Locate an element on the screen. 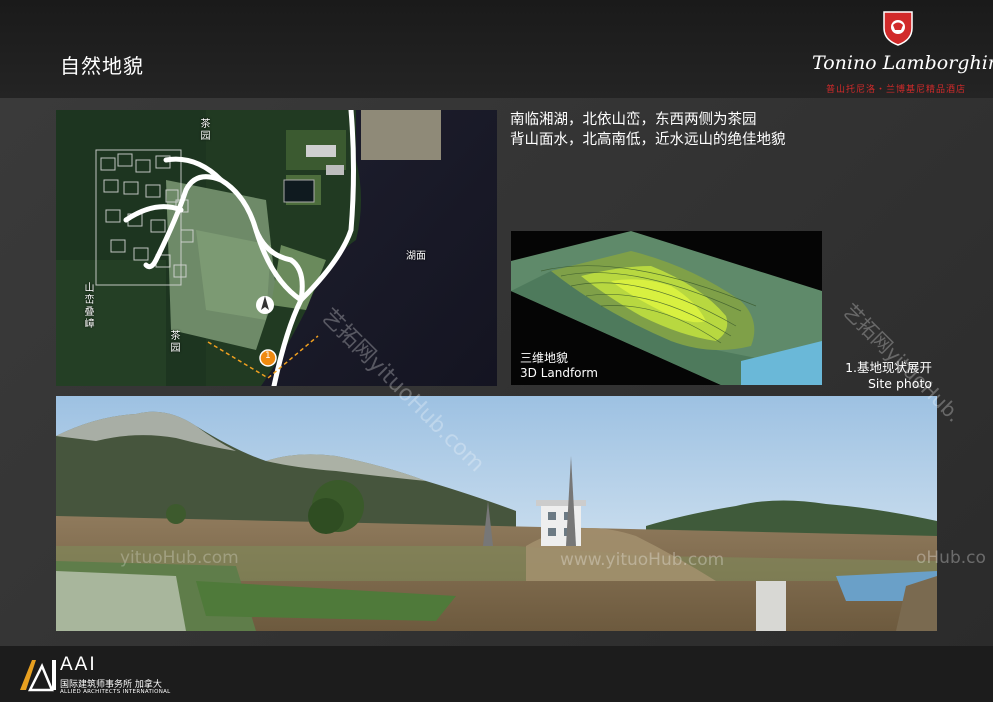 The width and height of the screenshot is (993, 702). landform-caption: 三维地貌 3D Landform is located at coordinates (559, 366).